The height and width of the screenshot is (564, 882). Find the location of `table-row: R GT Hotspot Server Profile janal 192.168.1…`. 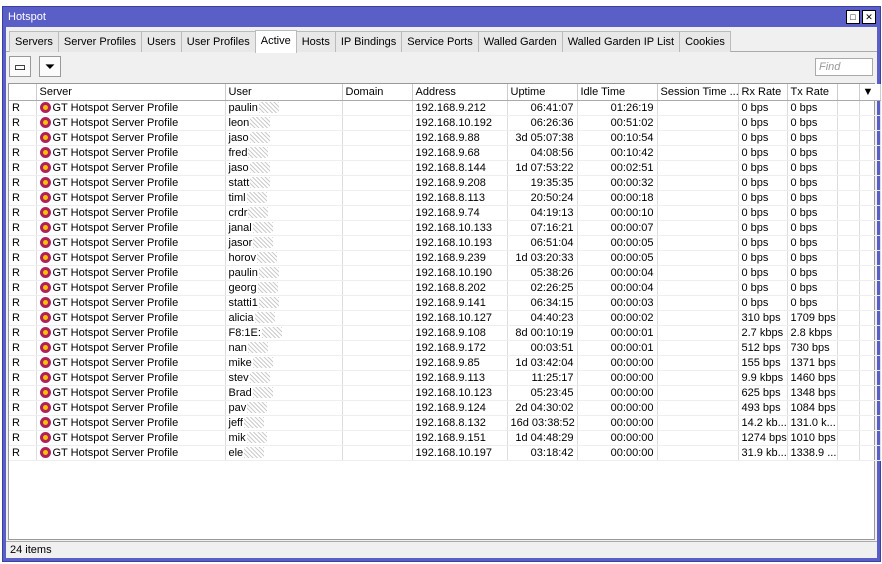

table-row: R GT Hotspot Server Profile janal 192.168.1… is located at coordinates (445, 228).